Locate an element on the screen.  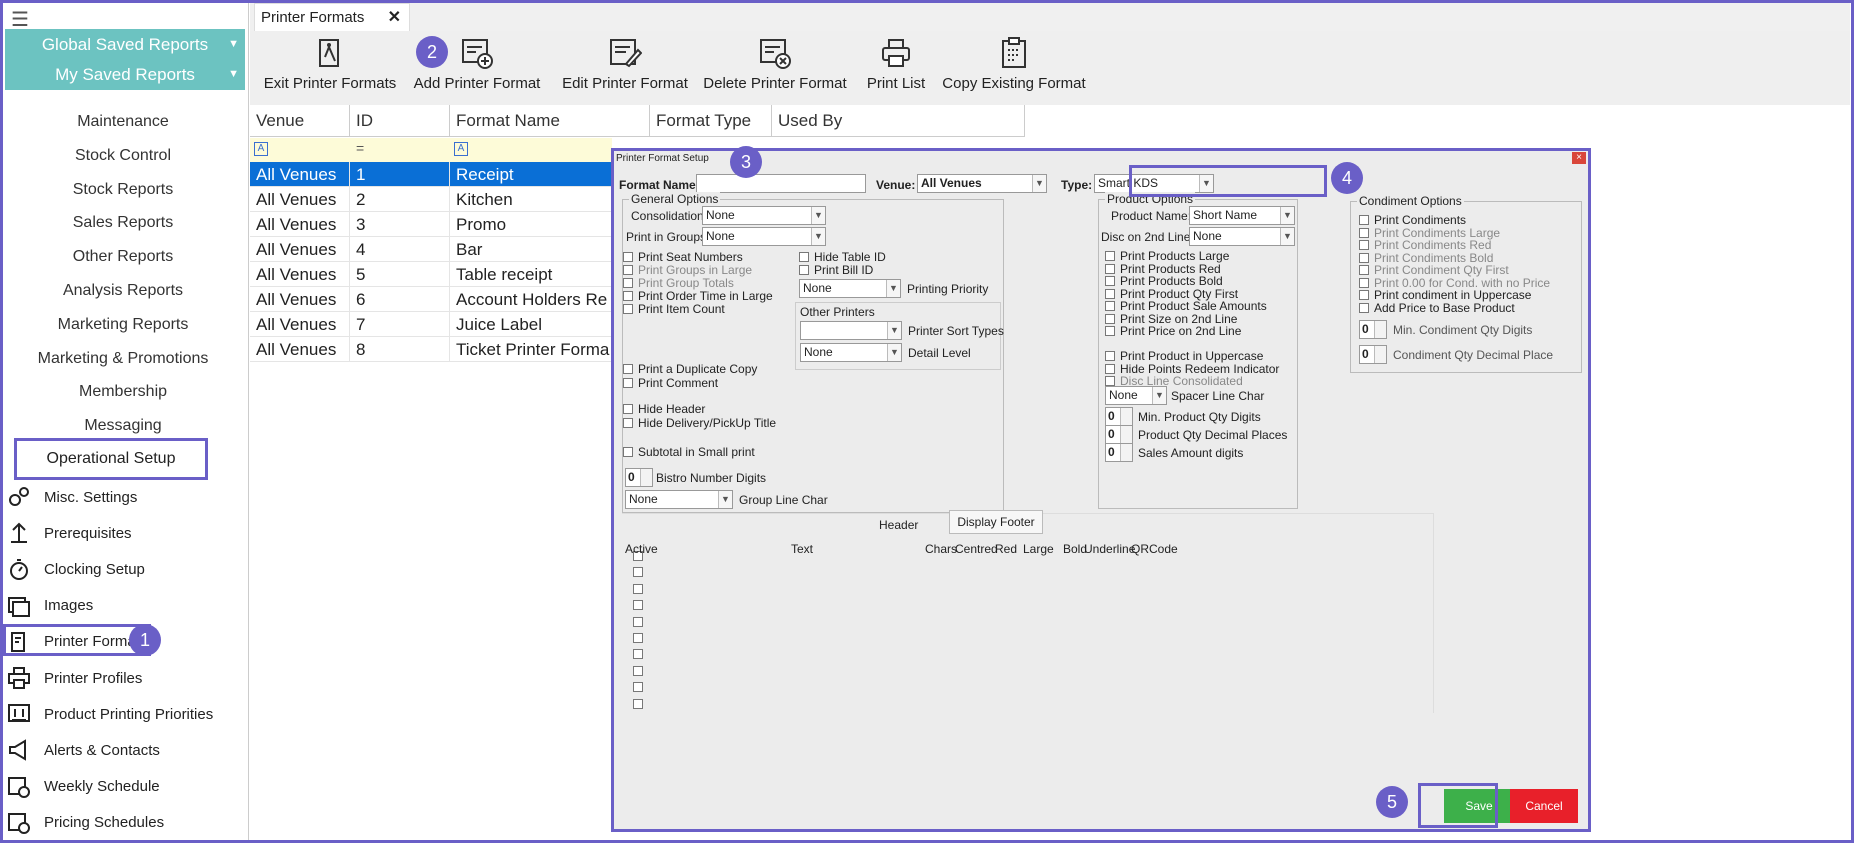
menu-item-operational-setup: Operational Setup is located at coordinates (111, 459).